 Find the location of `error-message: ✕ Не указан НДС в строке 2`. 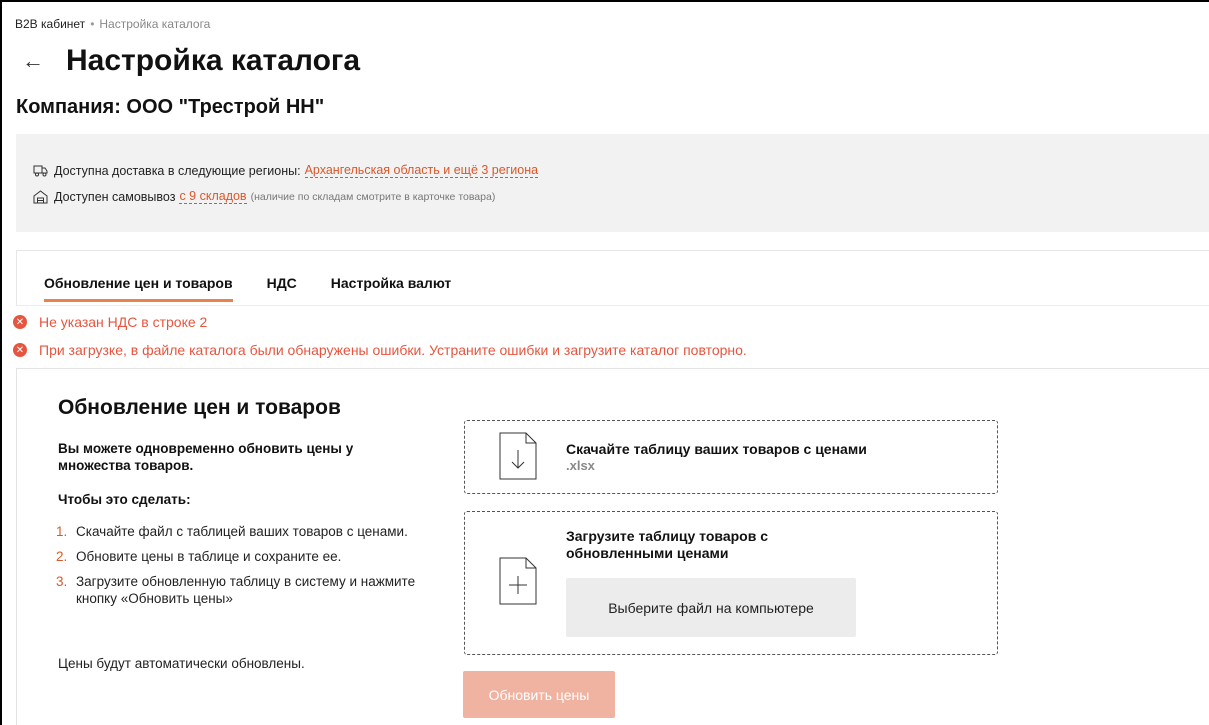

error-message: ✕ Не указан НДС в строке 2 is located at coordinates (110, 322).